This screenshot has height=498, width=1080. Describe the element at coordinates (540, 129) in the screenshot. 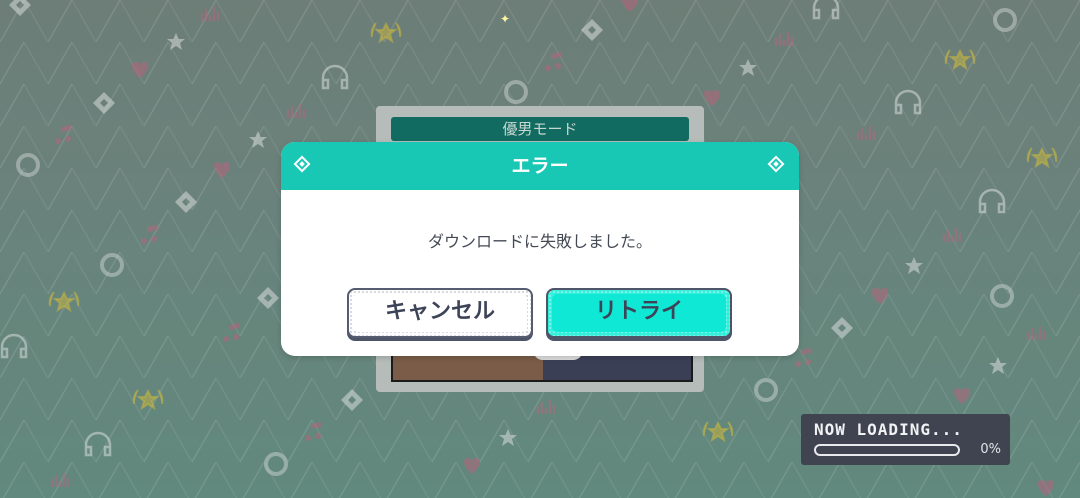

I see `mode-title: 優男モード` at that location.